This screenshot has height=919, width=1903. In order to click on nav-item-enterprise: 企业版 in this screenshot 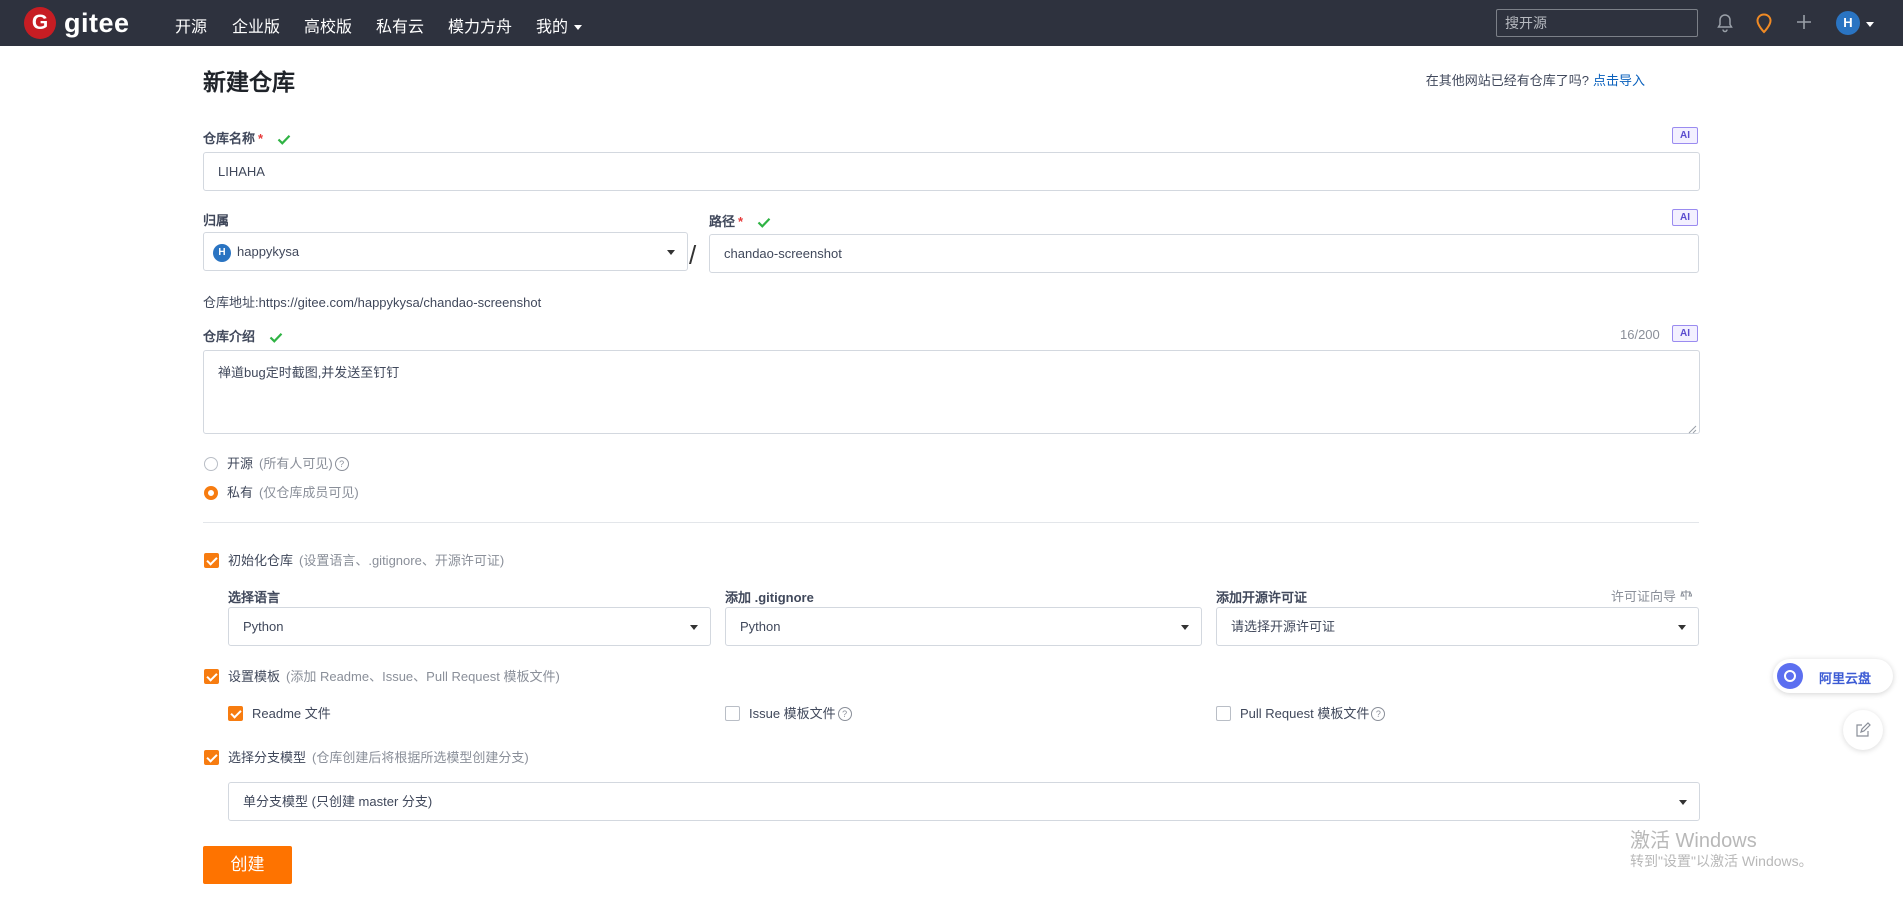, I will do `click(256, 25)`.